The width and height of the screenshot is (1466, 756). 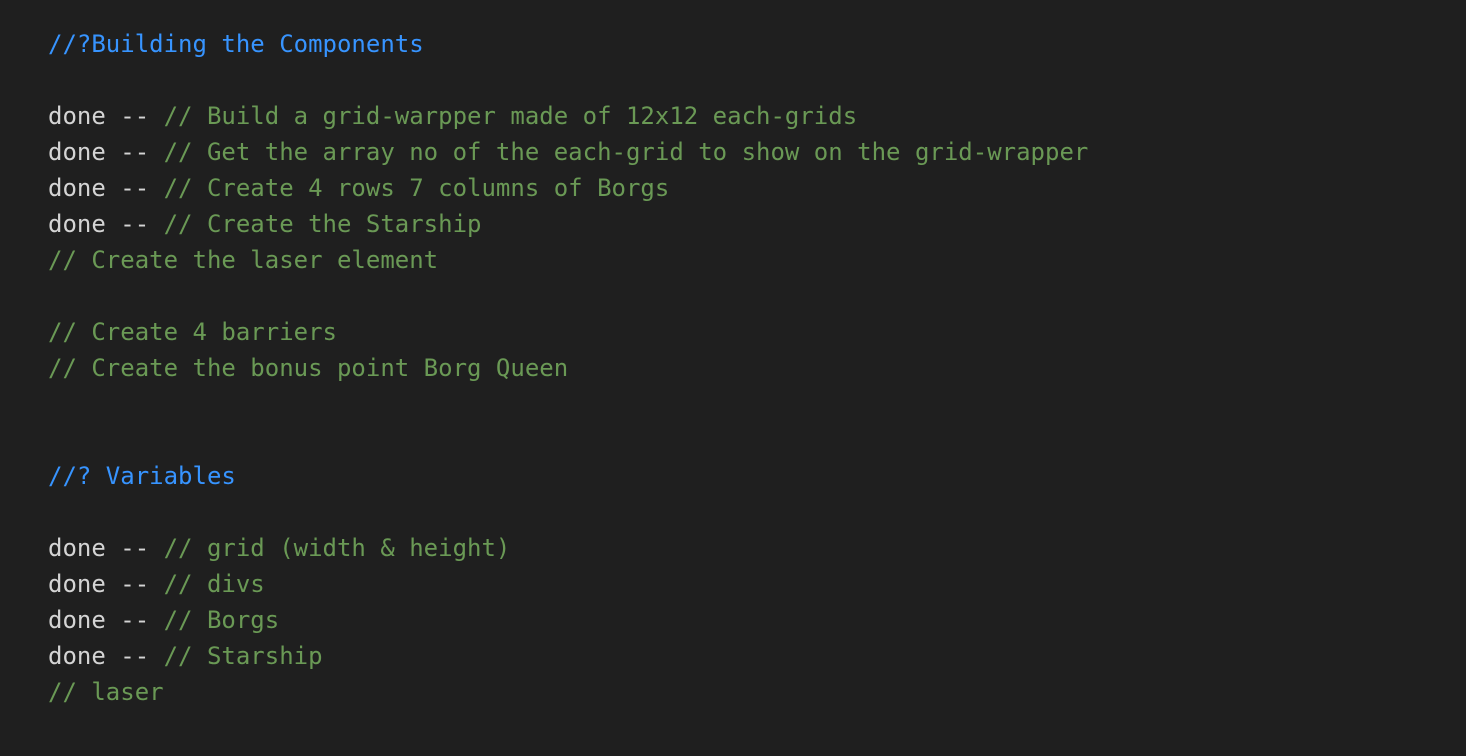 I want to click on code-line-7: // Create the laser element, so click(x=757, y=260).